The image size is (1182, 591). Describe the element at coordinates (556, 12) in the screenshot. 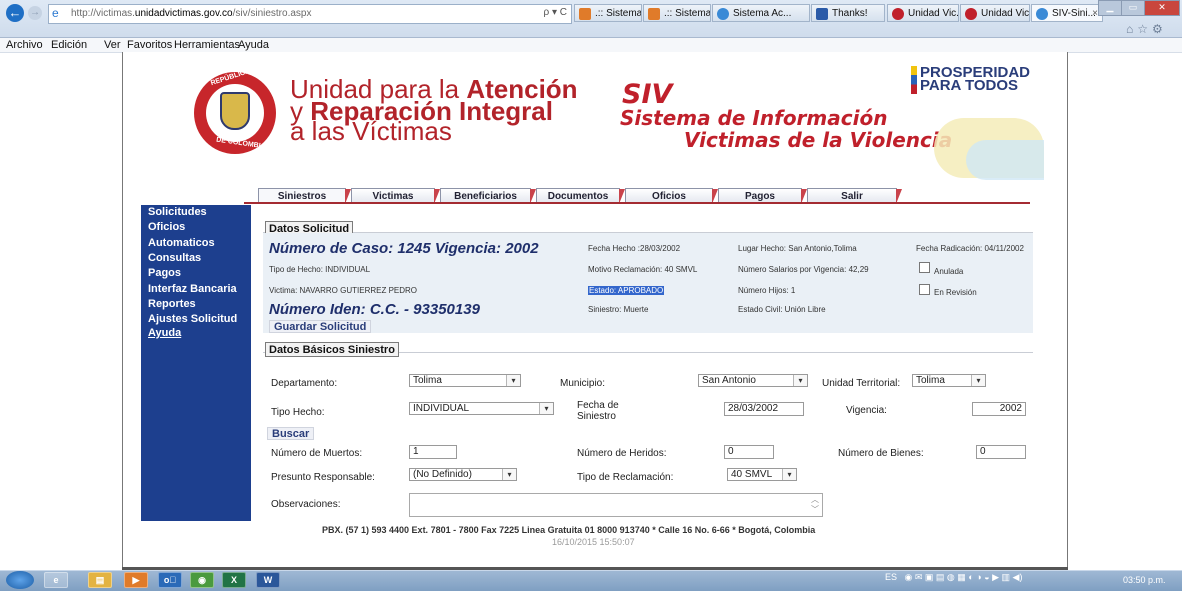

I see `search-refresh-icon: ρ ▾ C` at that location.